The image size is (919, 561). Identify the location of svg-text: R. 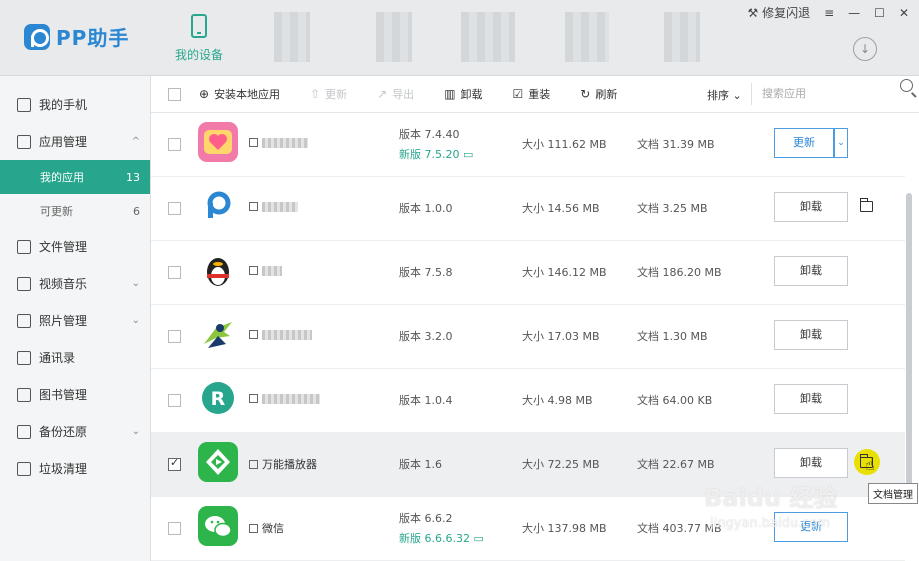
(218, 399).